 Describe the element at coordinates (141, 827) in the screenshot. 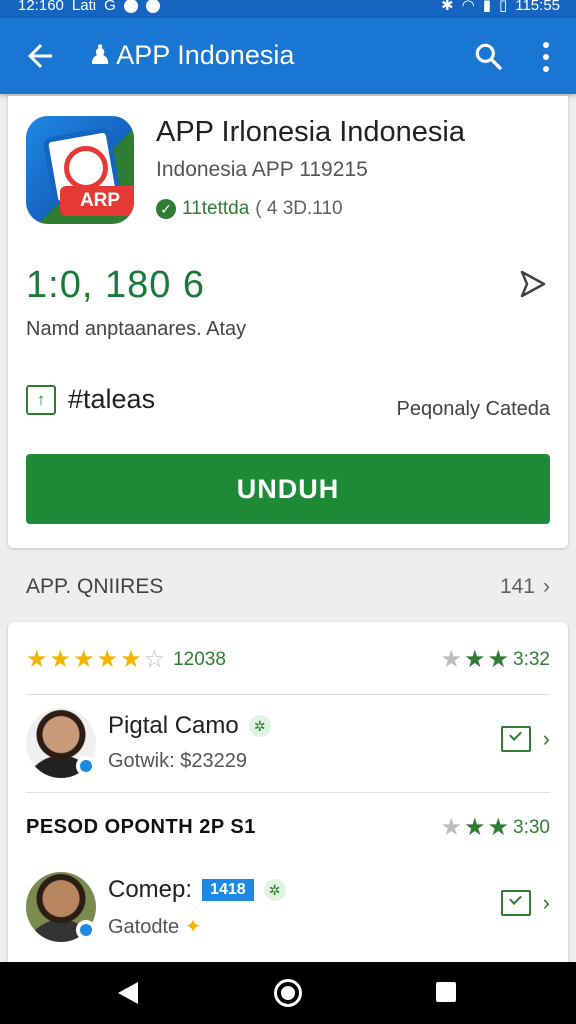

I see `subsection-heading: PESOD OPONTH 2P S1` at that location.